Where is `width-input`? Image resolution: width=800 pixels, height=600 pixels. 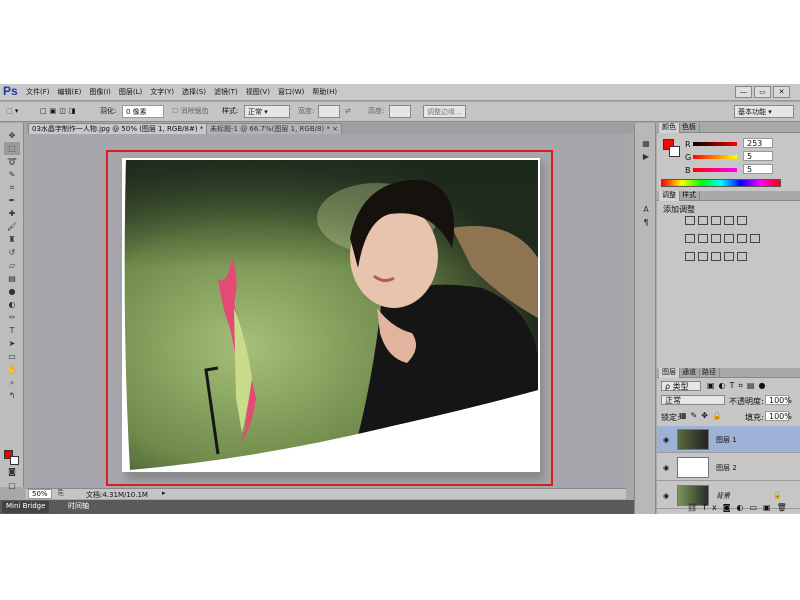
width-input is located at coordinates (329, 111).